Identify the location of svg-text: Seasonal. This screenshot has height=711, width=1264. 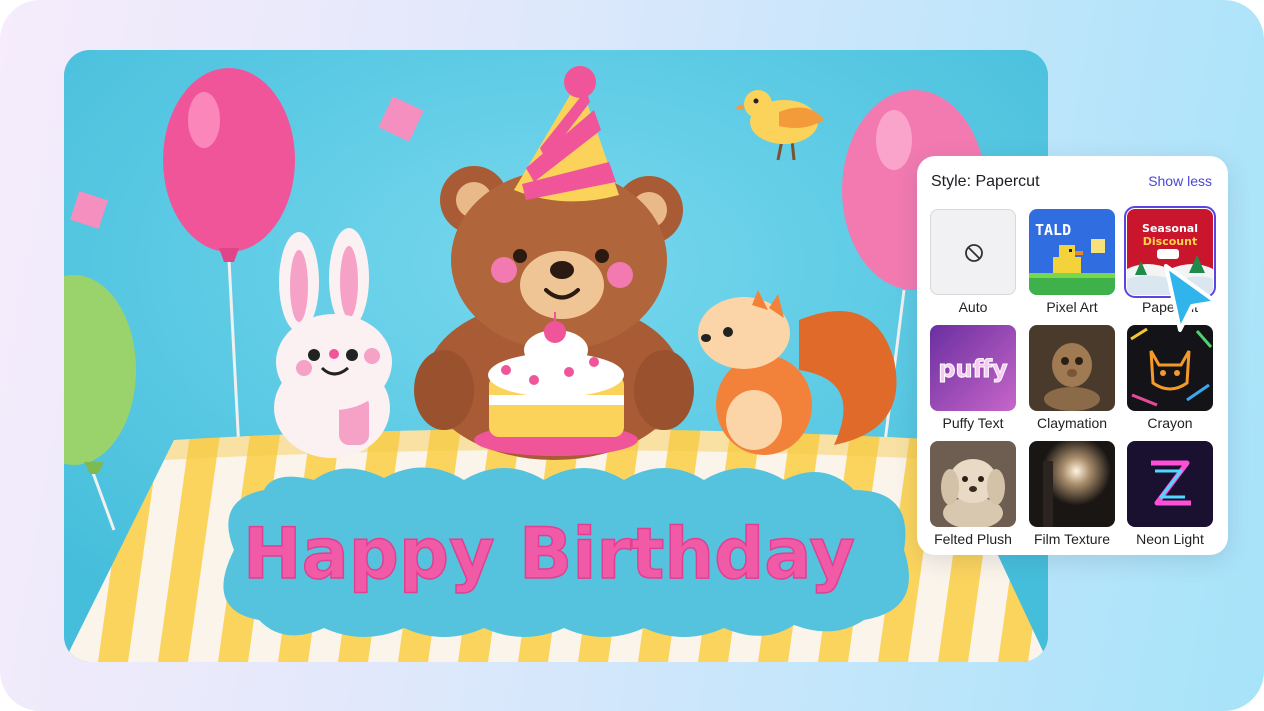
(1170, 228).